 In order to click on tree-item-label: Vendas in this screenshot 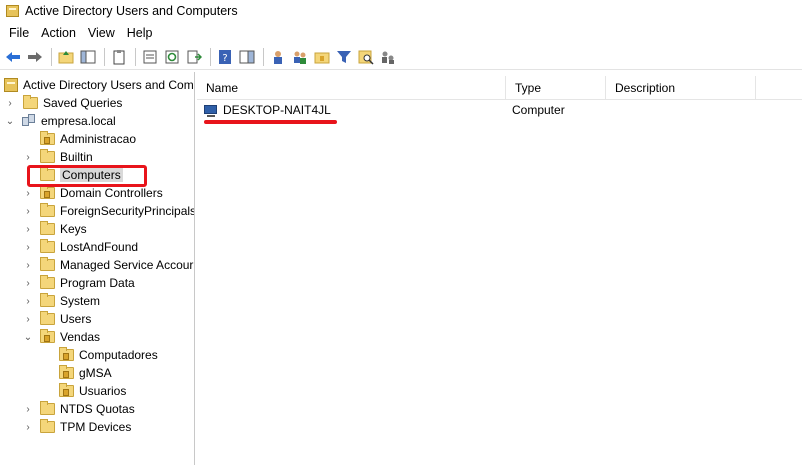, I will do `click(80, 337)`.